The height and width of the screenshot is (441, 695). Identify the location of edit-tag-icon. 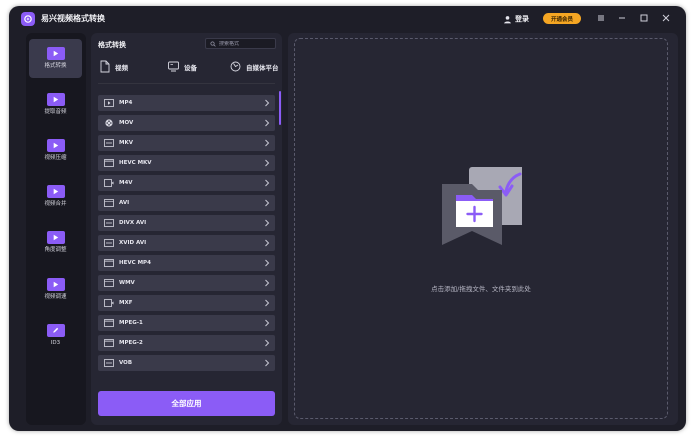
(55, 330).